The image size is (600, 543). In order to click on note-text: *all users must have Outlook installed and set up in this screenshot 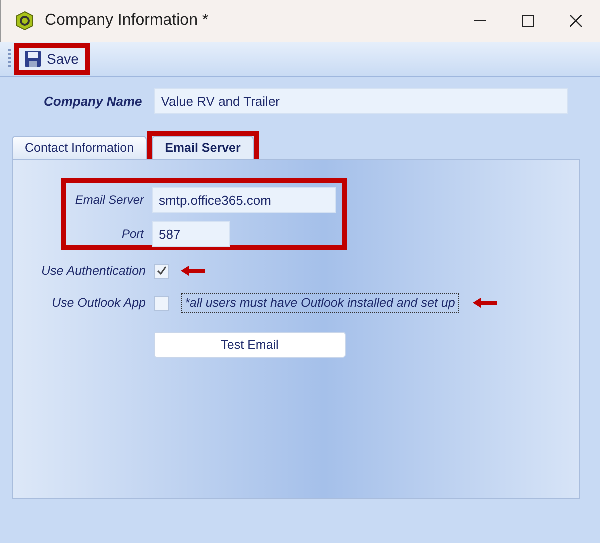, I will do `click(320, 303)`.